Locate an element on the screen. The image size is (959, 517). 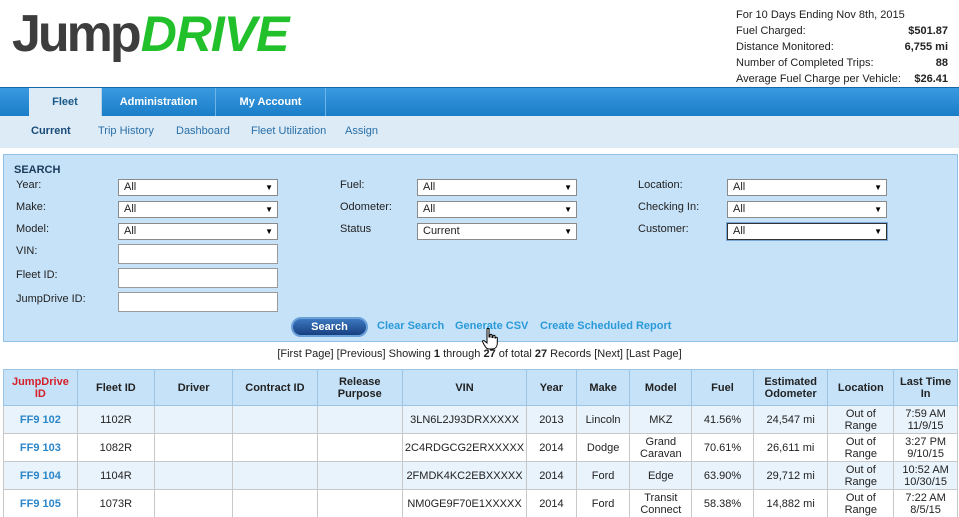
jumpdrive-id-input is located at coordinates (198, 302).